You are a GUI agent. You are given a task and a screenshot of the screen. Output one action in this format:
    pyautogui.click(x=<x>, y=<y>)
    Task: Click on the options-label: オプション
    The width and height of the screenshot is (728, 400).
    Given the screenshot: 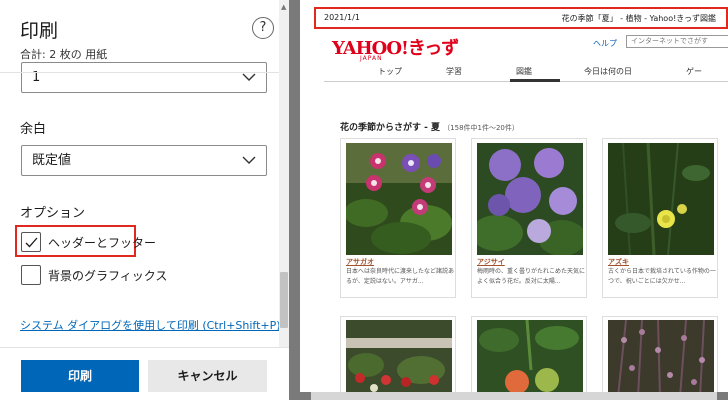 What is the action you would take?
    pyautogui.click(x=53, y=213)
    